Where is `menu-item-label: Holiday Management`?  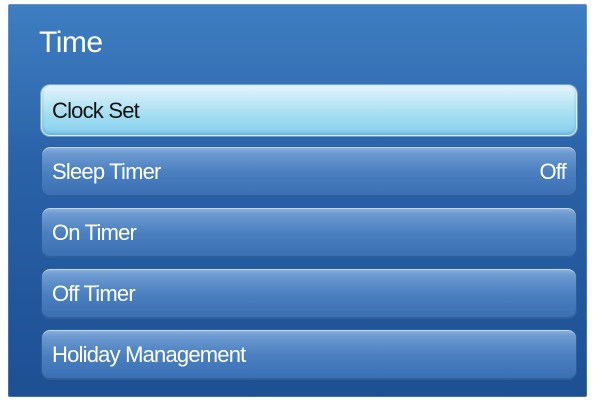 menu-item-label: Holiday Management is located at coordinates (149, 354).